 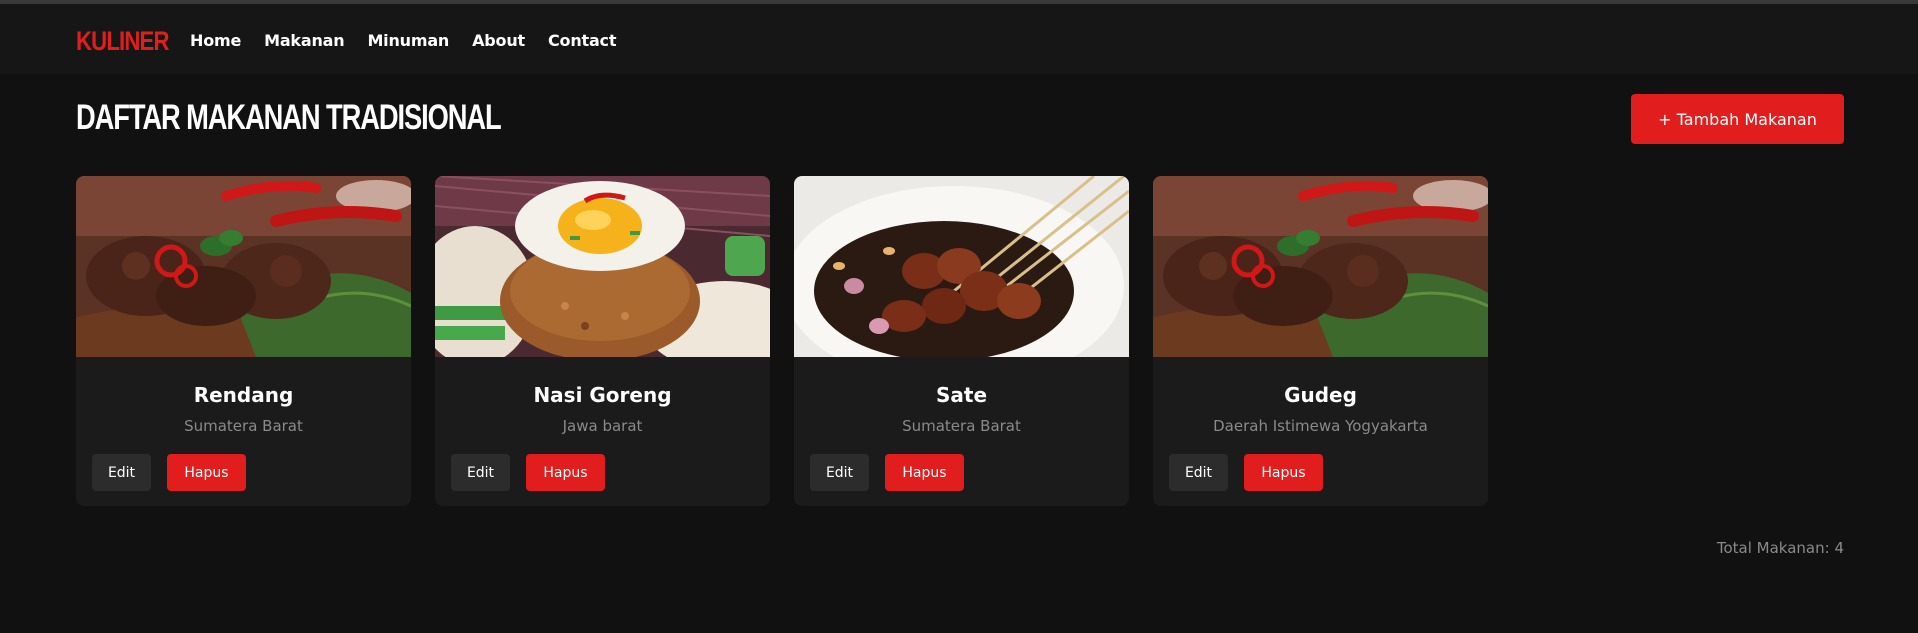 I want to click on sate-photo, so click(x=961, y=266).